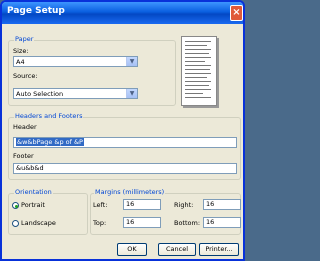  Describe the element at coordinates (15, 223) in the screenshot. I see `landscape-radio` at that location.